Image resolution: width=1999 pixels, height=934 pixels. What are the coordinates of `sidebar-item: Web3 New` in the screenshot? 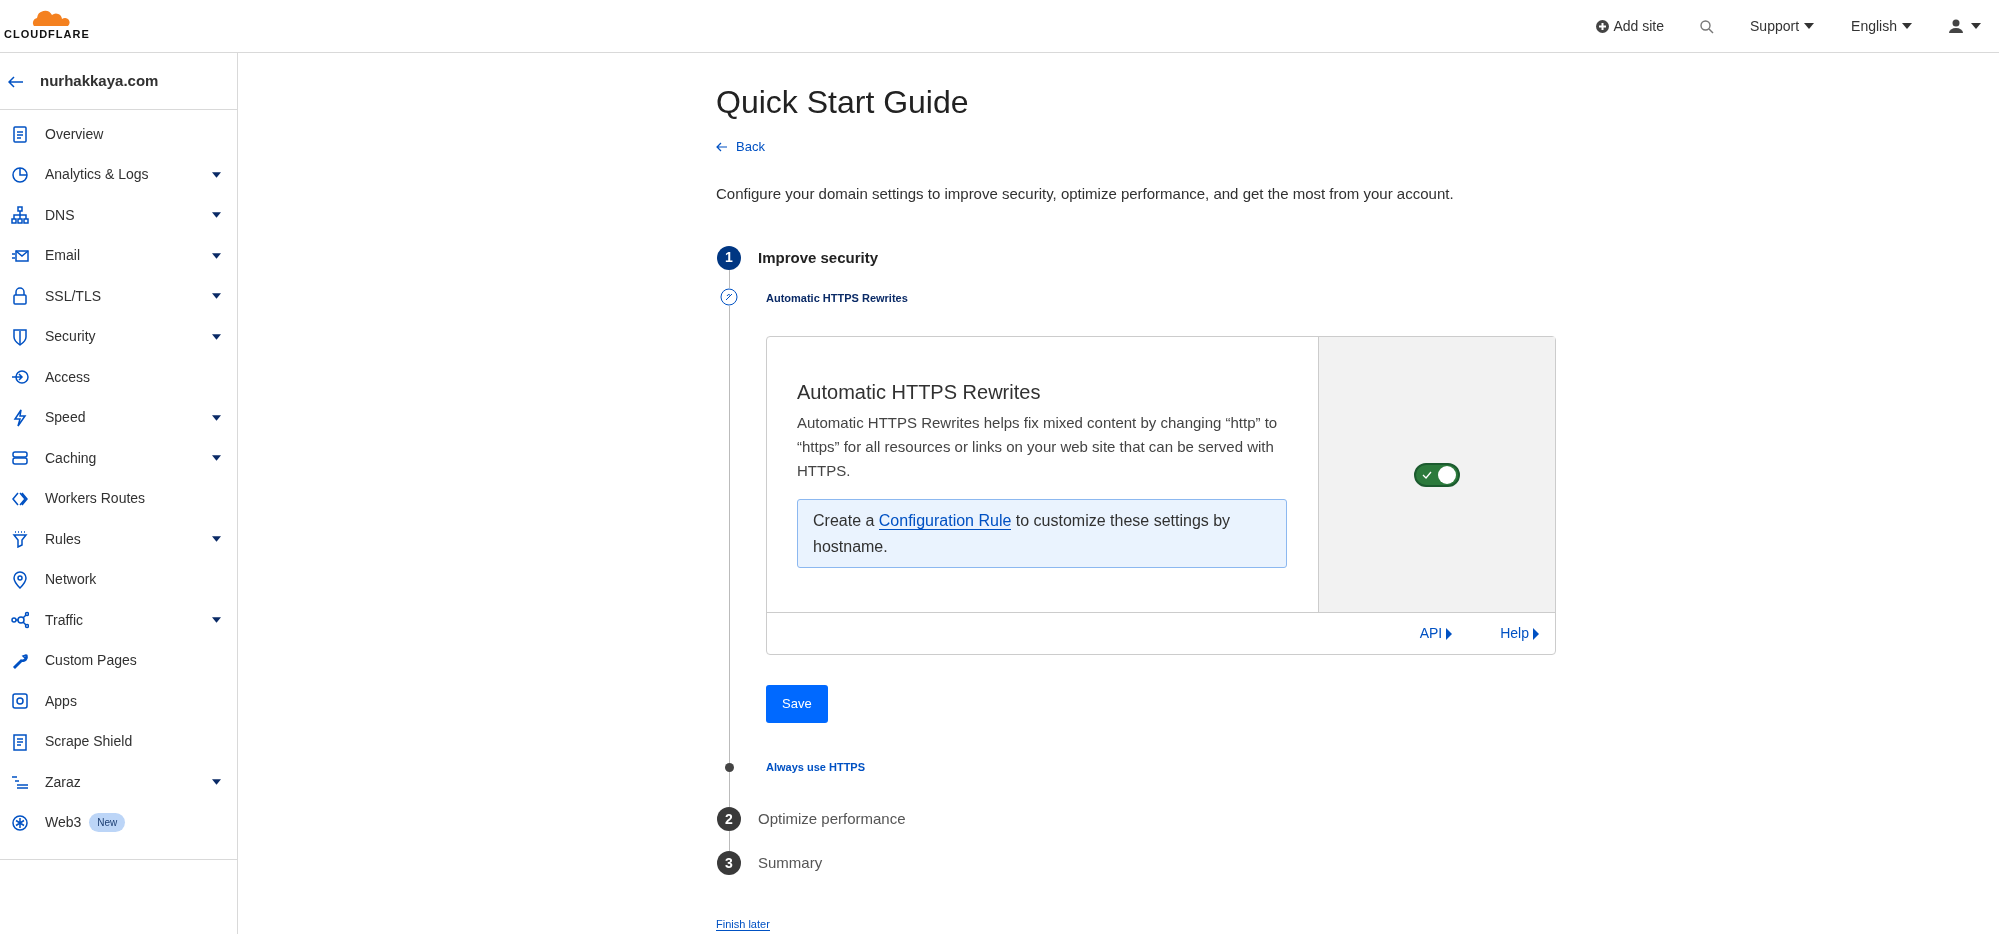 It's located at (118, 822).